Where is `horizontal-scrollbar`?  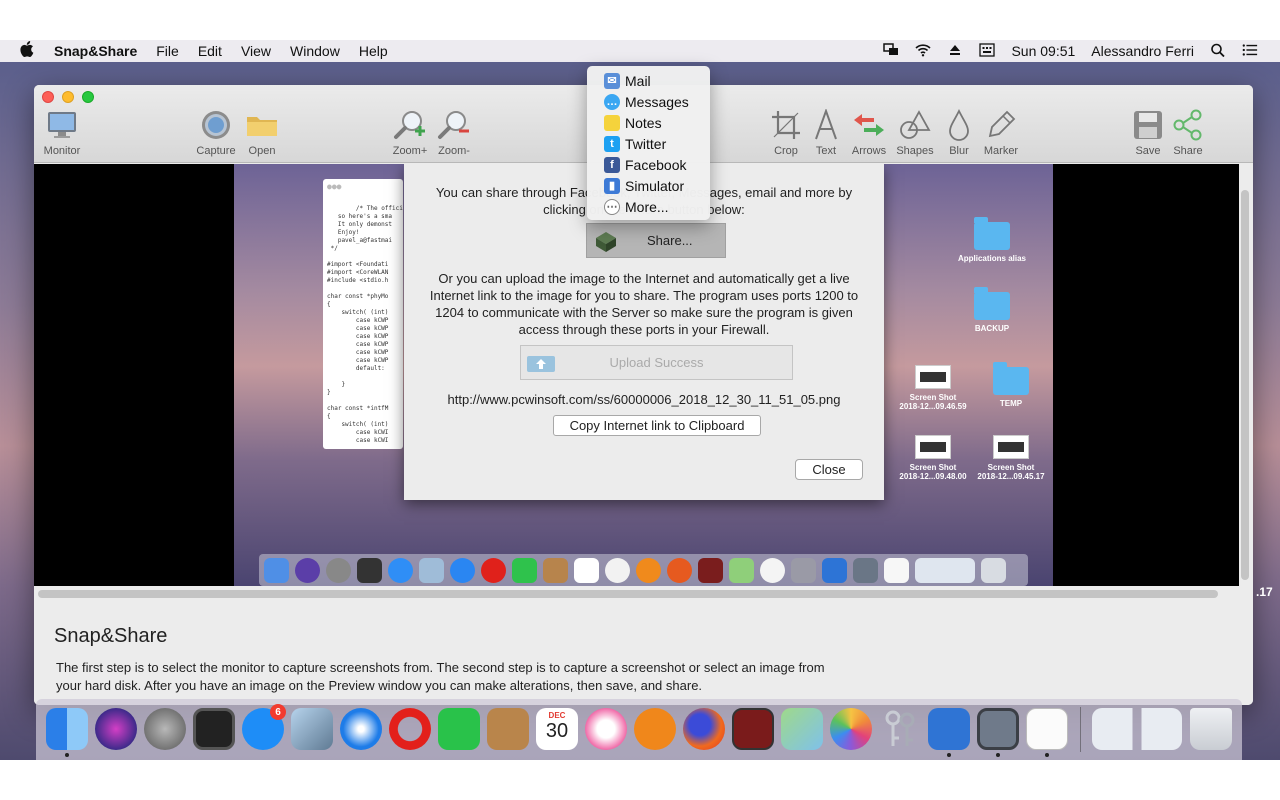 horizontal-scrollbar is located at coordinates (628, 594).